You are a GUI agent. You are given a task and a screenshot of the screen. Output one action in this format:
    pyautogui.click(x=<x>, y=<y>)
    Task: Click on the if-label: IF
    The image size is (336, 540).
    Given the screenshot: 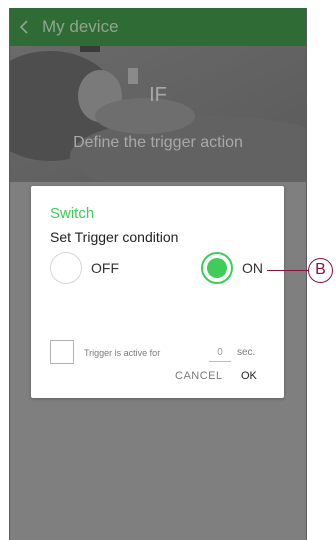 What is the action you would take?
    pyautogui.click(x=158, y=95)
    